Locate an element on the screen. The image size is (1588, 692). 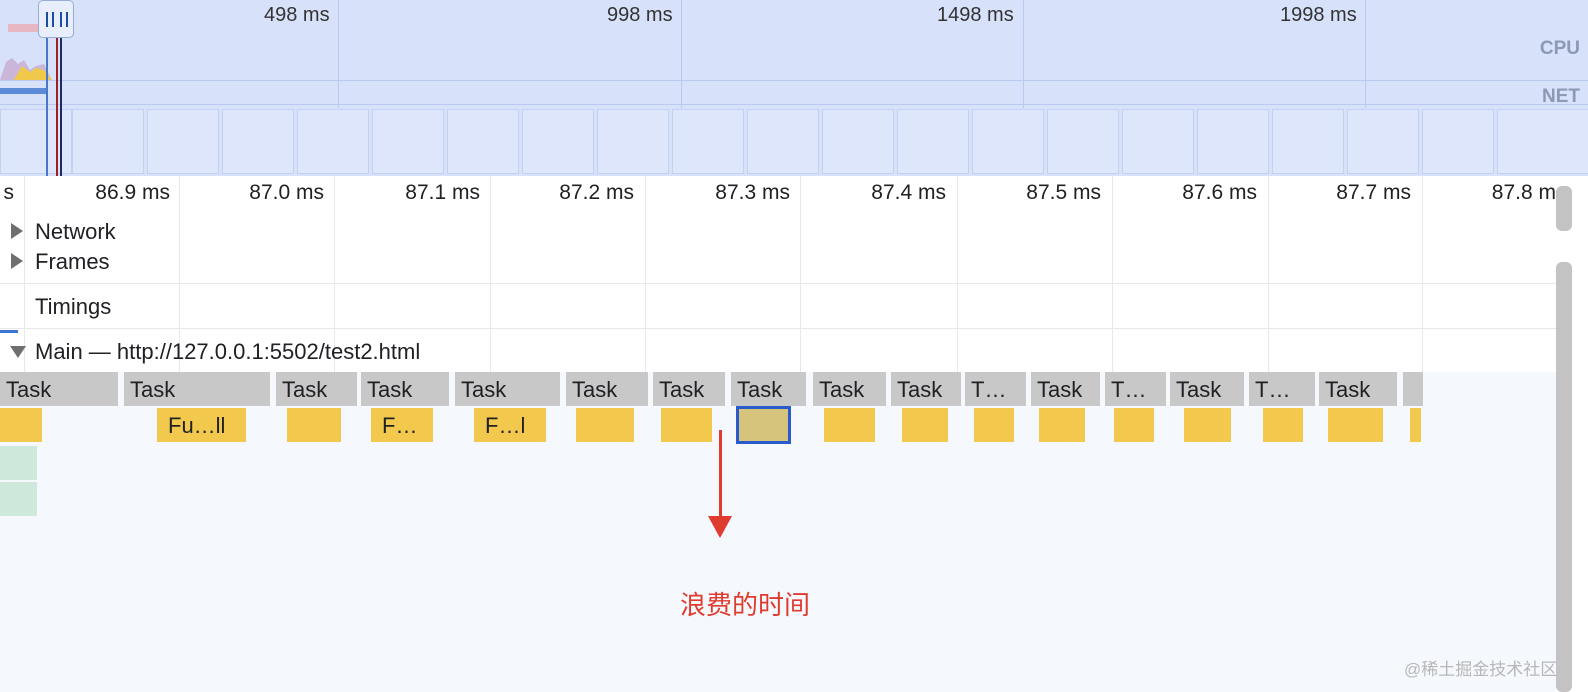
ruler-tick: s is located at coordinates (9, 192).